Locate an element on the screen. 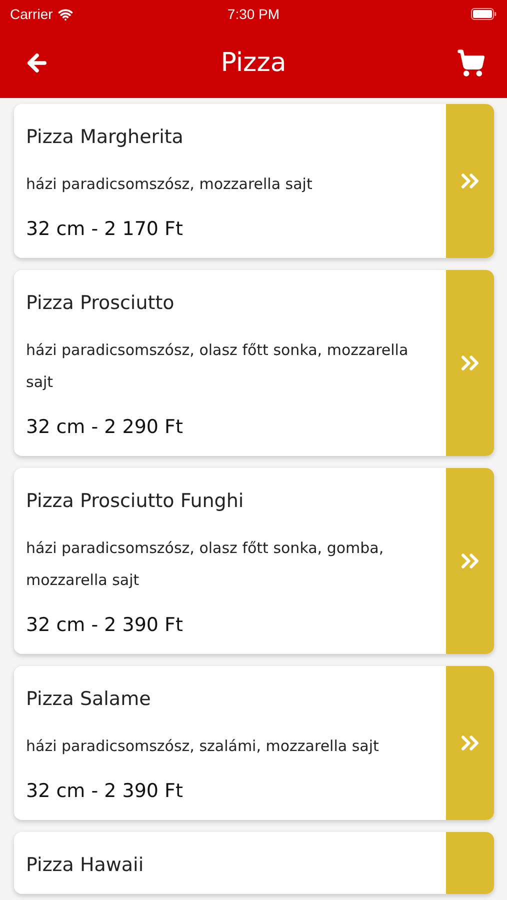  pizza-description: házi paradicsomszósz, olasz főtt sonka, mozzarella sajt is located at coordinates (218, 366).